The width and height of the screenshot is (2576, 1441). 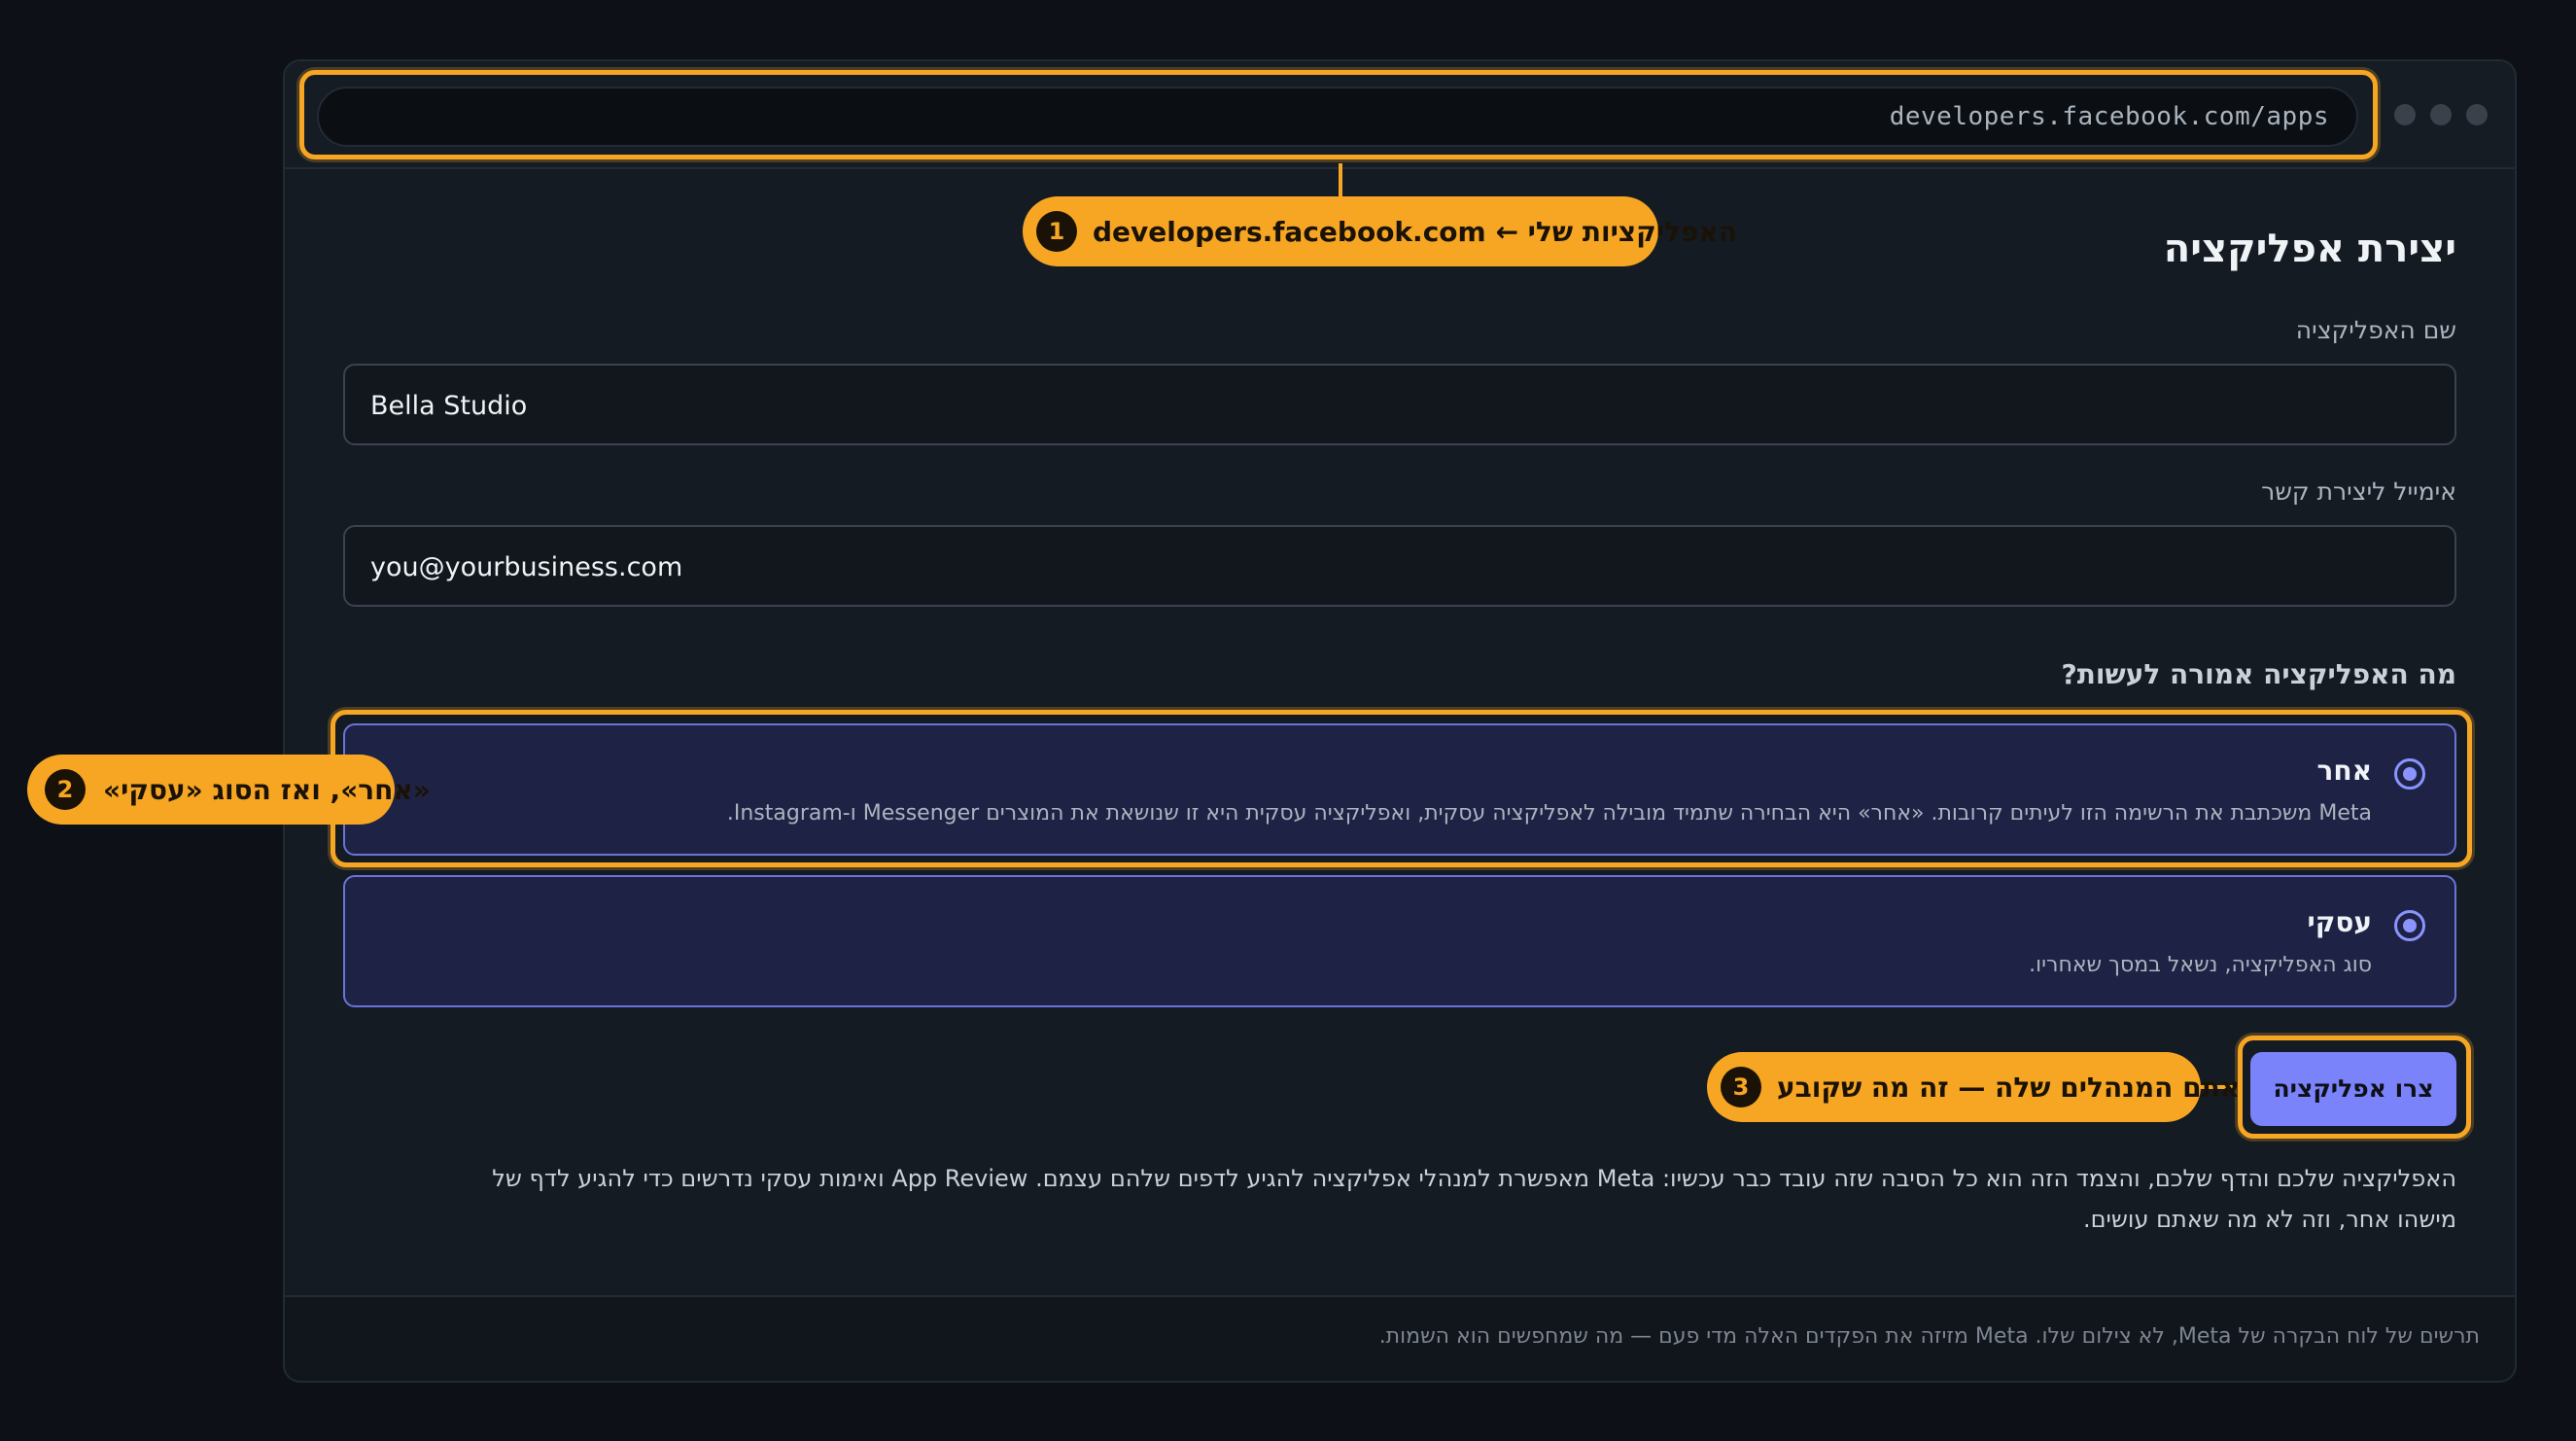 I want to click on callout-2: 2 «אחר», ואז הסוג «עסקי», so click(x=229, y=790).